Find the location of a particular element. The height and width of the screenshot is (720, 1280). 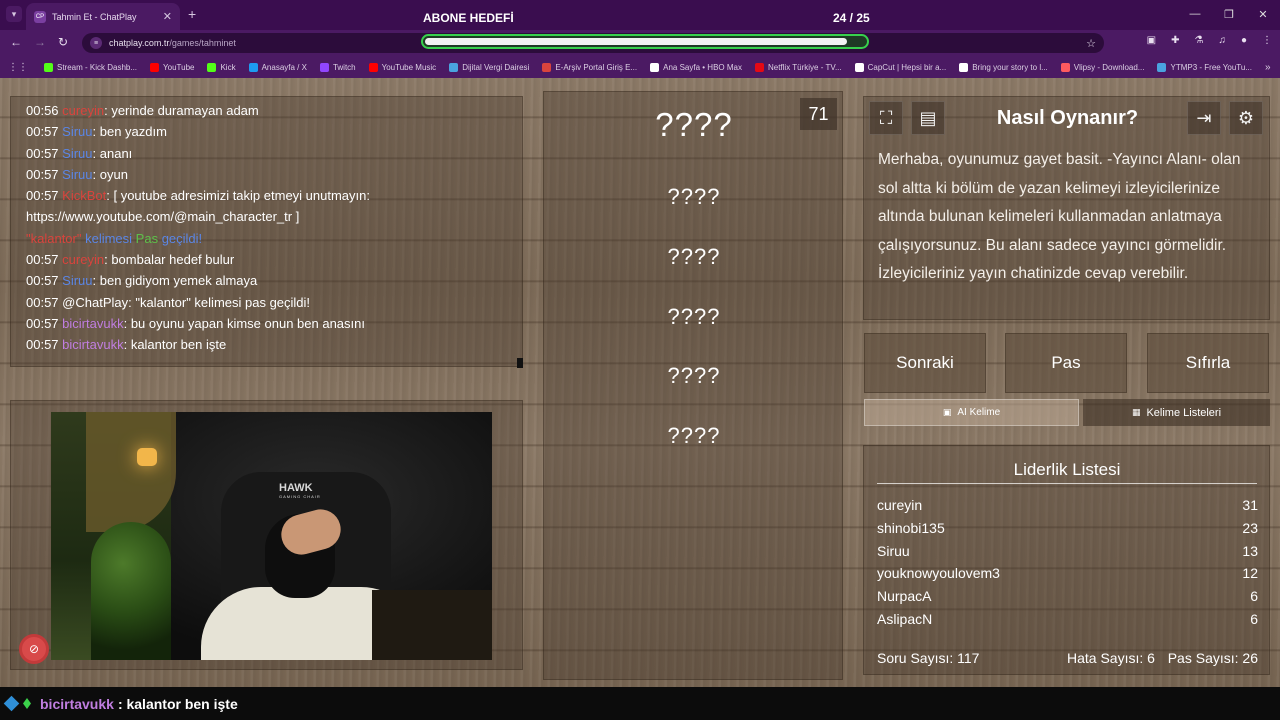

bookmark-star-icon: ☆ is located at coordinates (1091, 43).